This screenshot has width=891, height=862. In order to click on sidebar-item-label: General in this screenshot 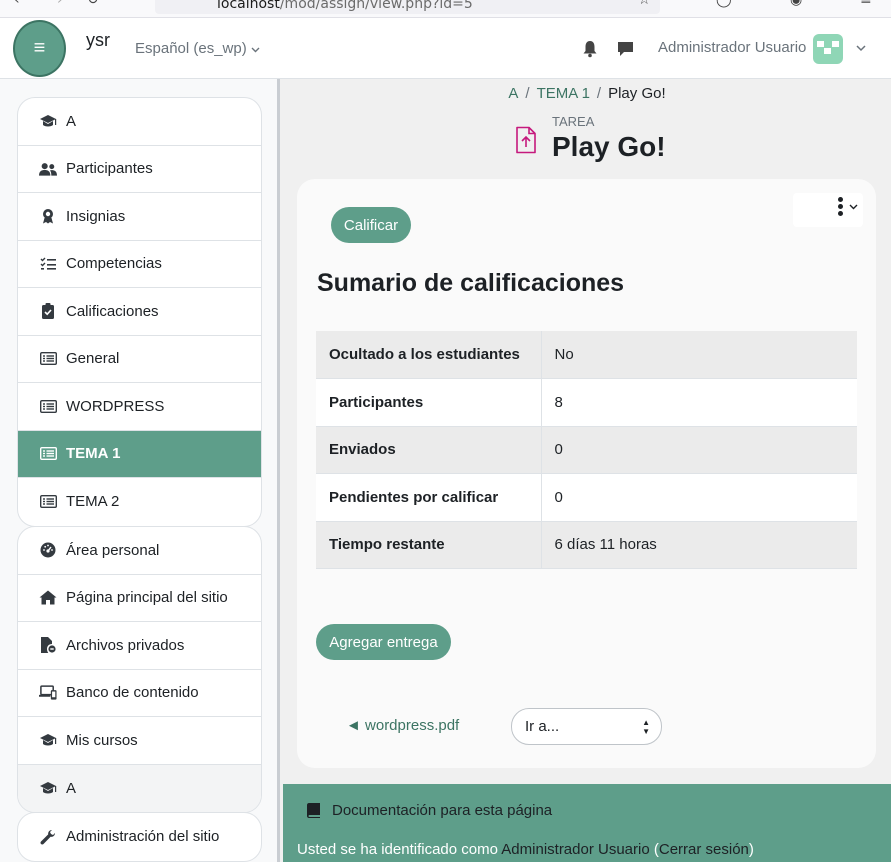, I will do `click(93, 359)`.